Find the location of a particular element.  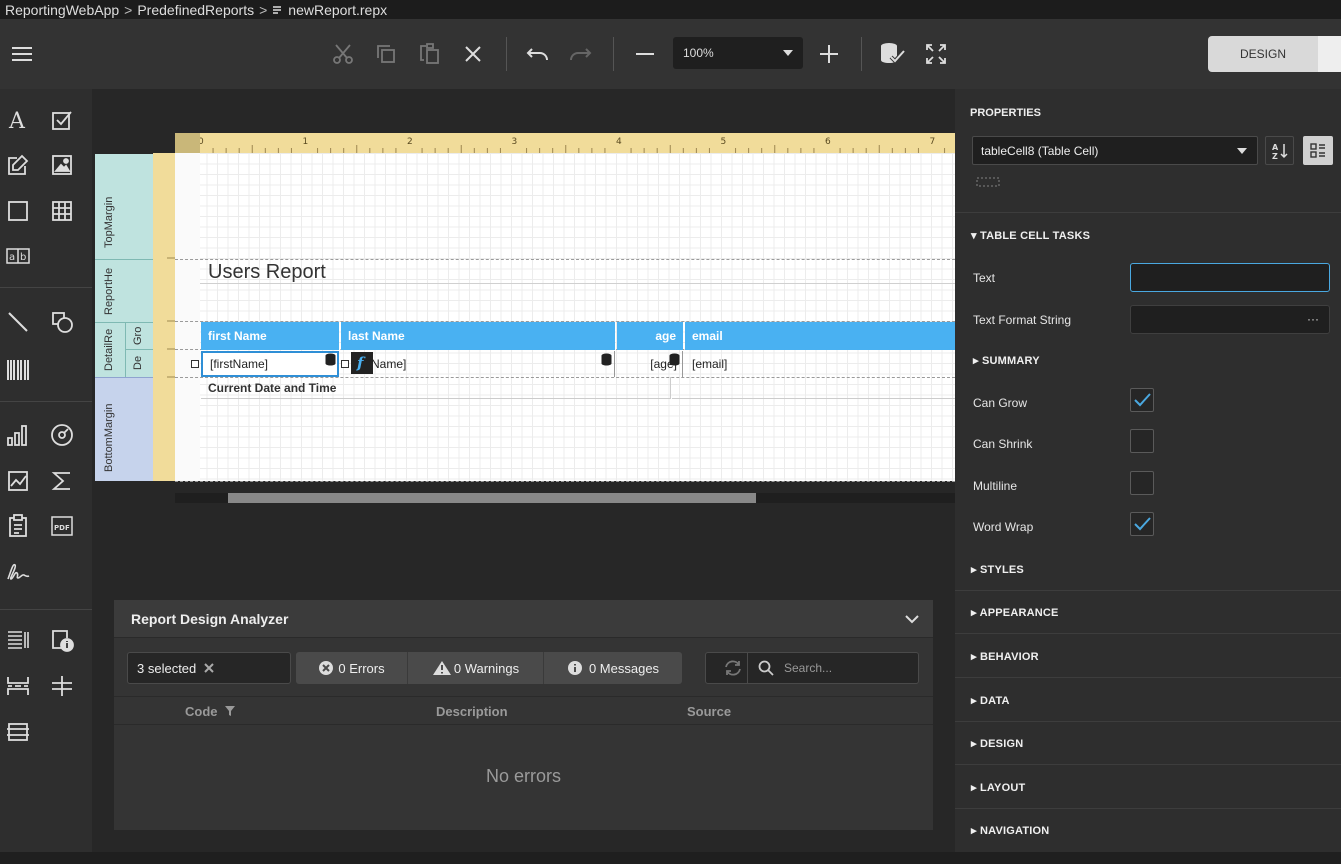

table-cell-last-name: Name] is located at coordinates (484, 364).